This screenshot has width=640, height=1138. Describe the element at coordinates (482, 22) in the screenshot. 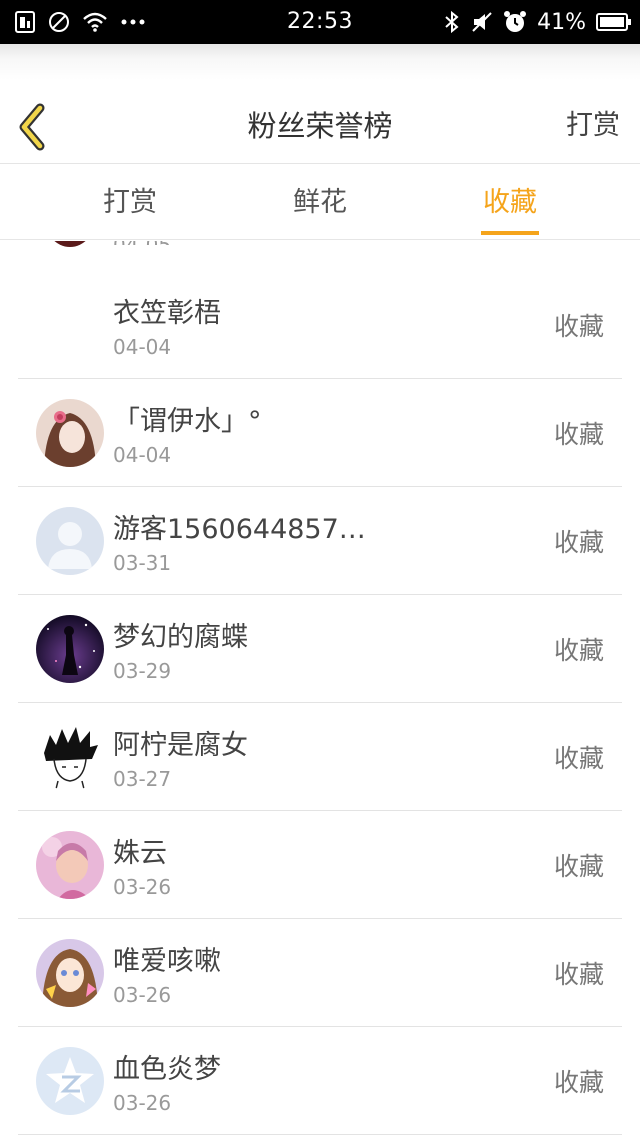

I see `mute-icon` at that location.